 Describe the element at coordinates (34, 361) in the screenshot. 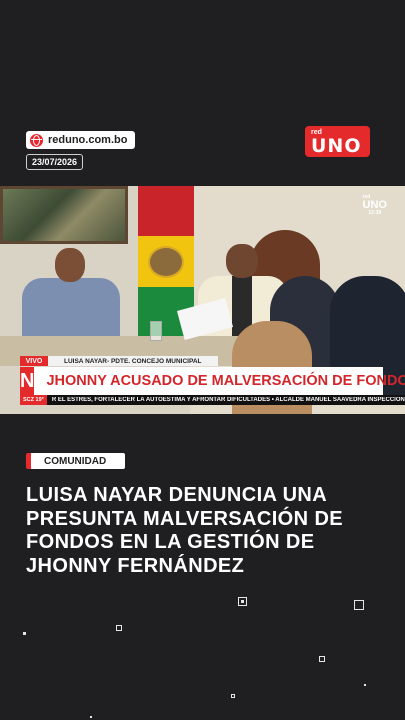

I see `live-badge: VIVO` at that location.